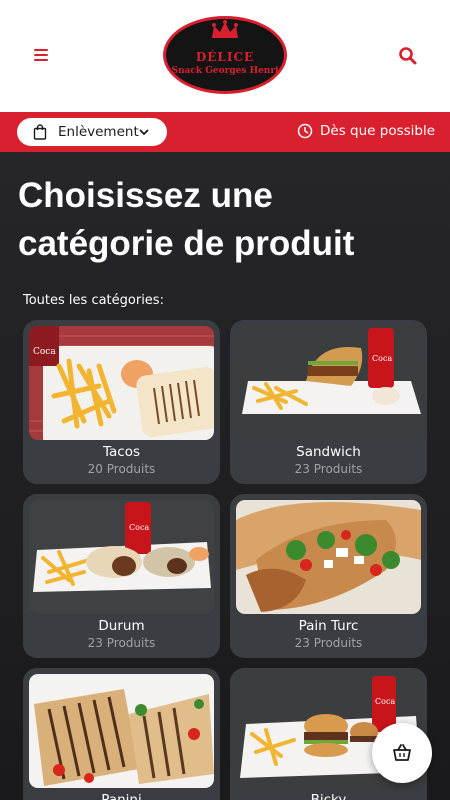 The height and width of the screenshot is (800, 450). I want to click on category-card-tacos: Coca Tacos 20 Produits, so click(121, 402).